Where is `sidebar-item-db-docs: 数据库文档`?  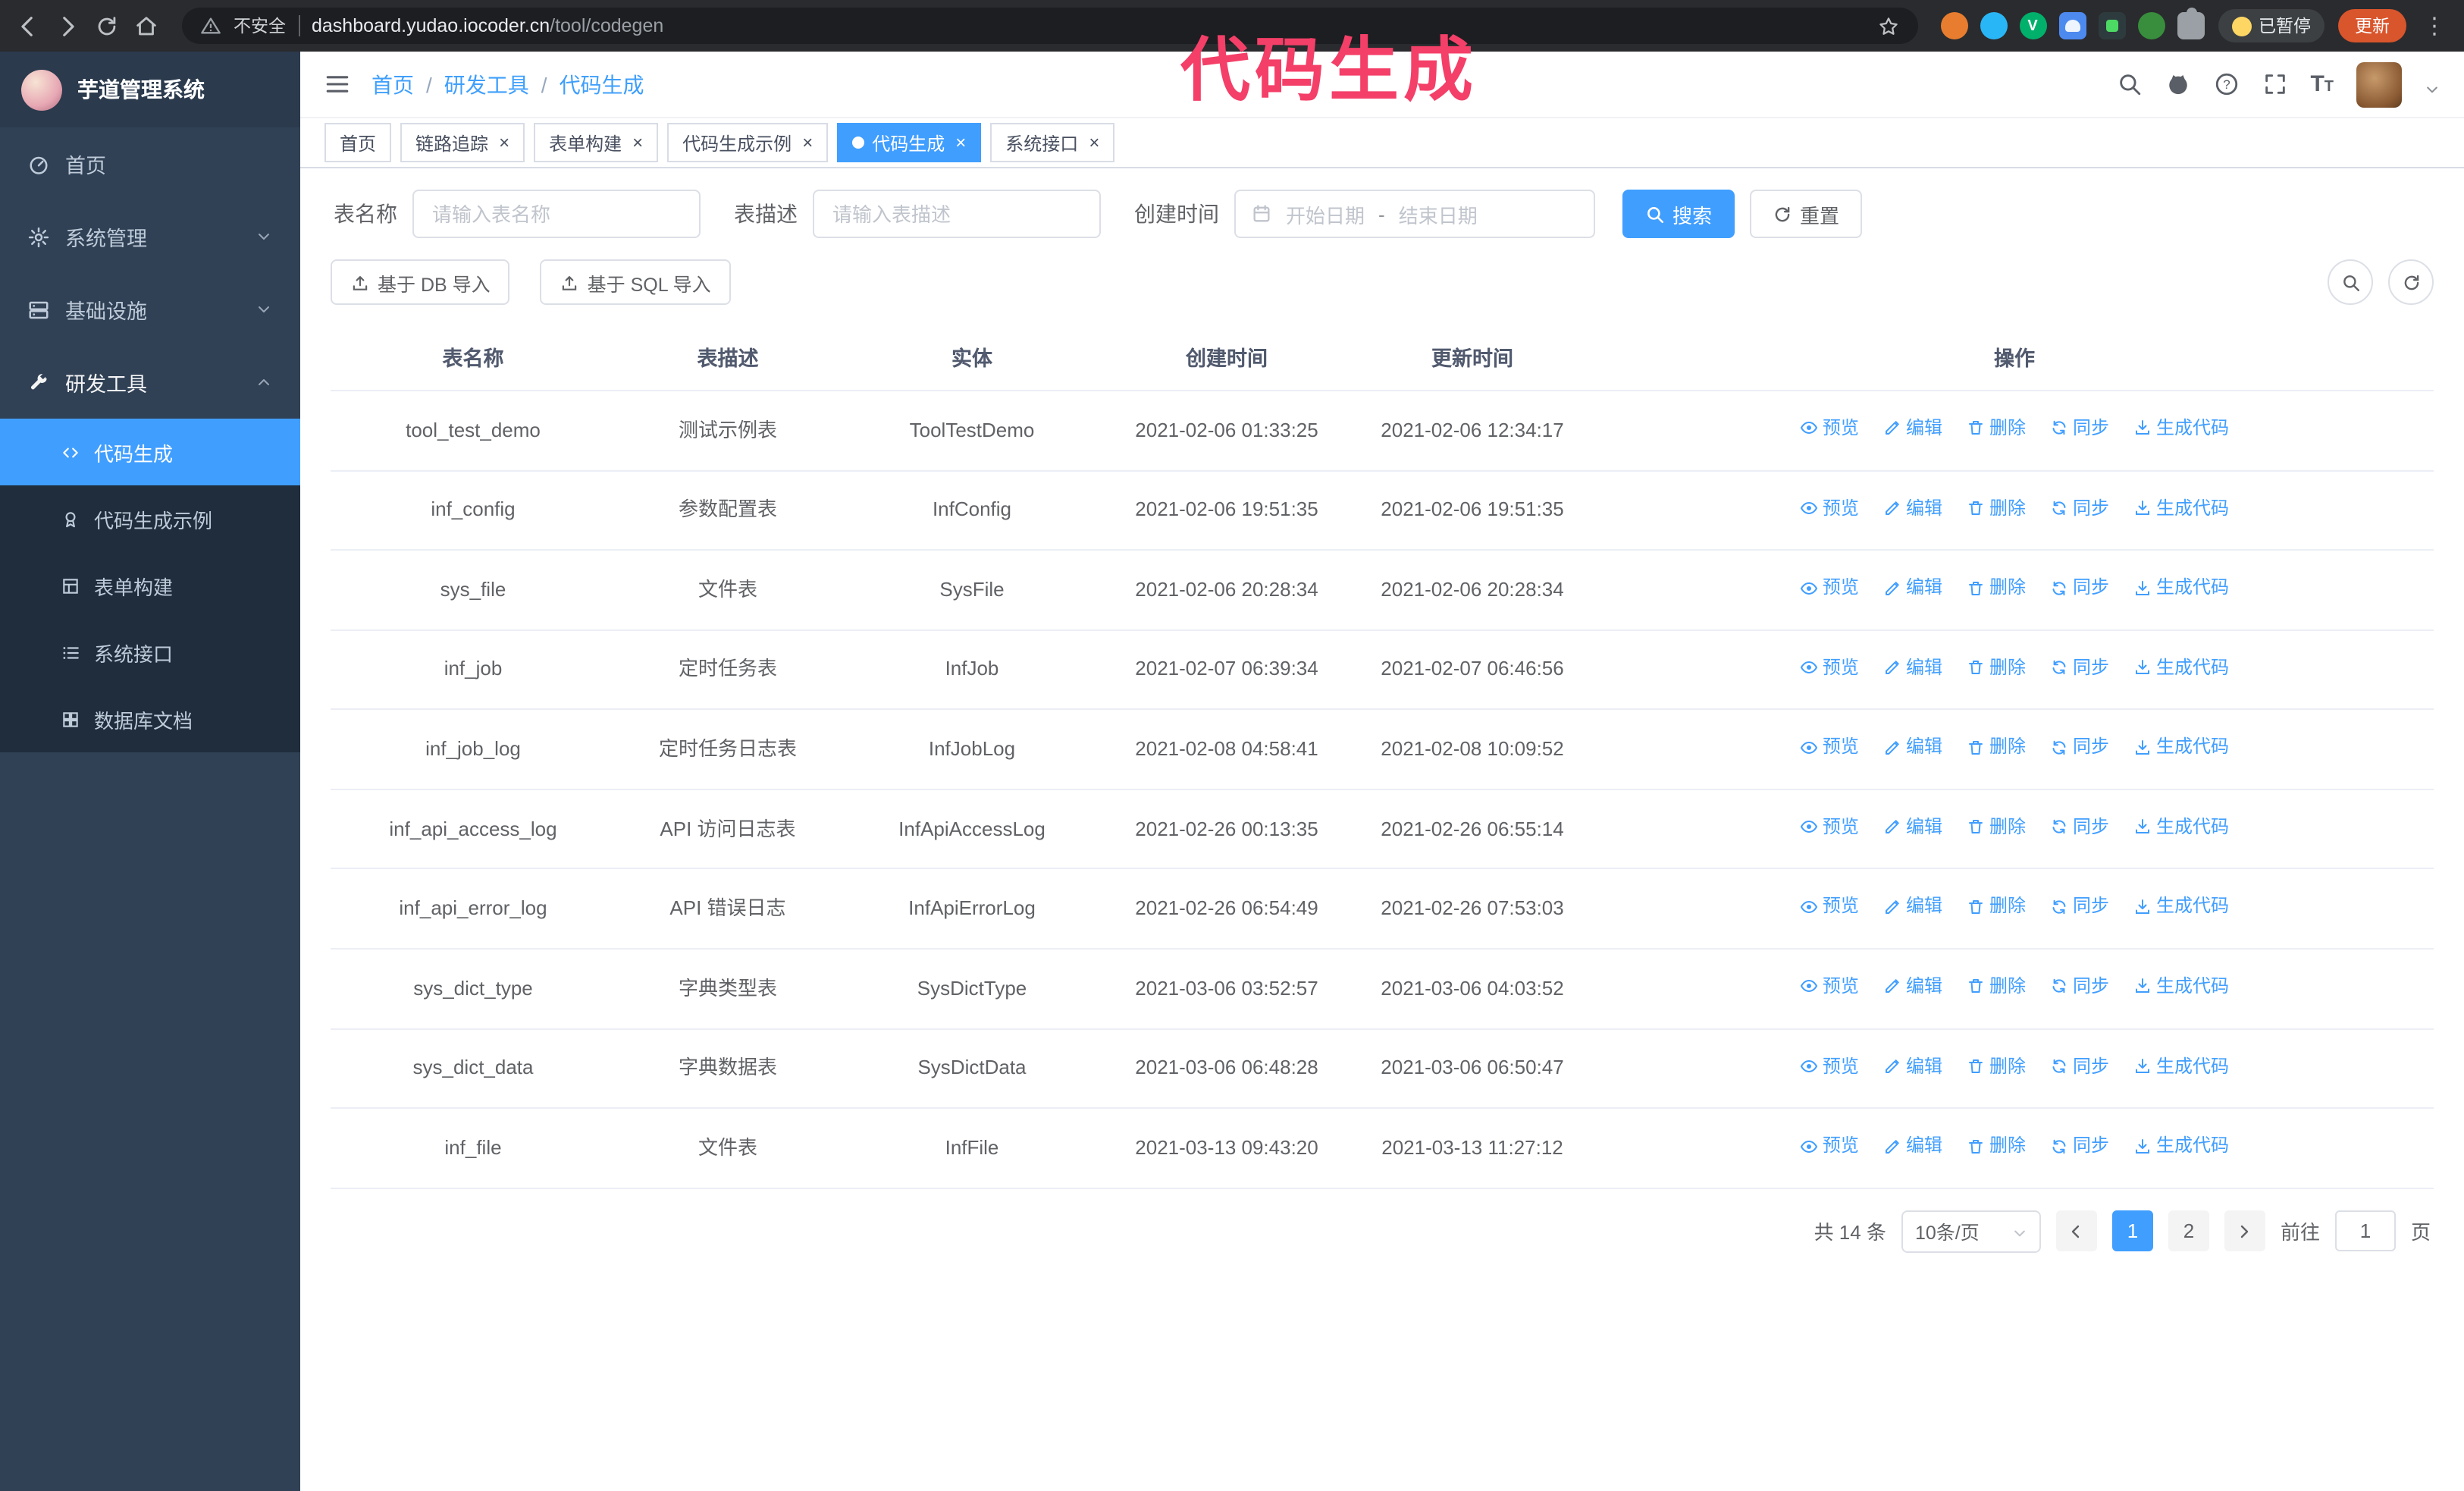
sidebar-item-db-docs: 数据库文档 is located at coordinates (150, 719).